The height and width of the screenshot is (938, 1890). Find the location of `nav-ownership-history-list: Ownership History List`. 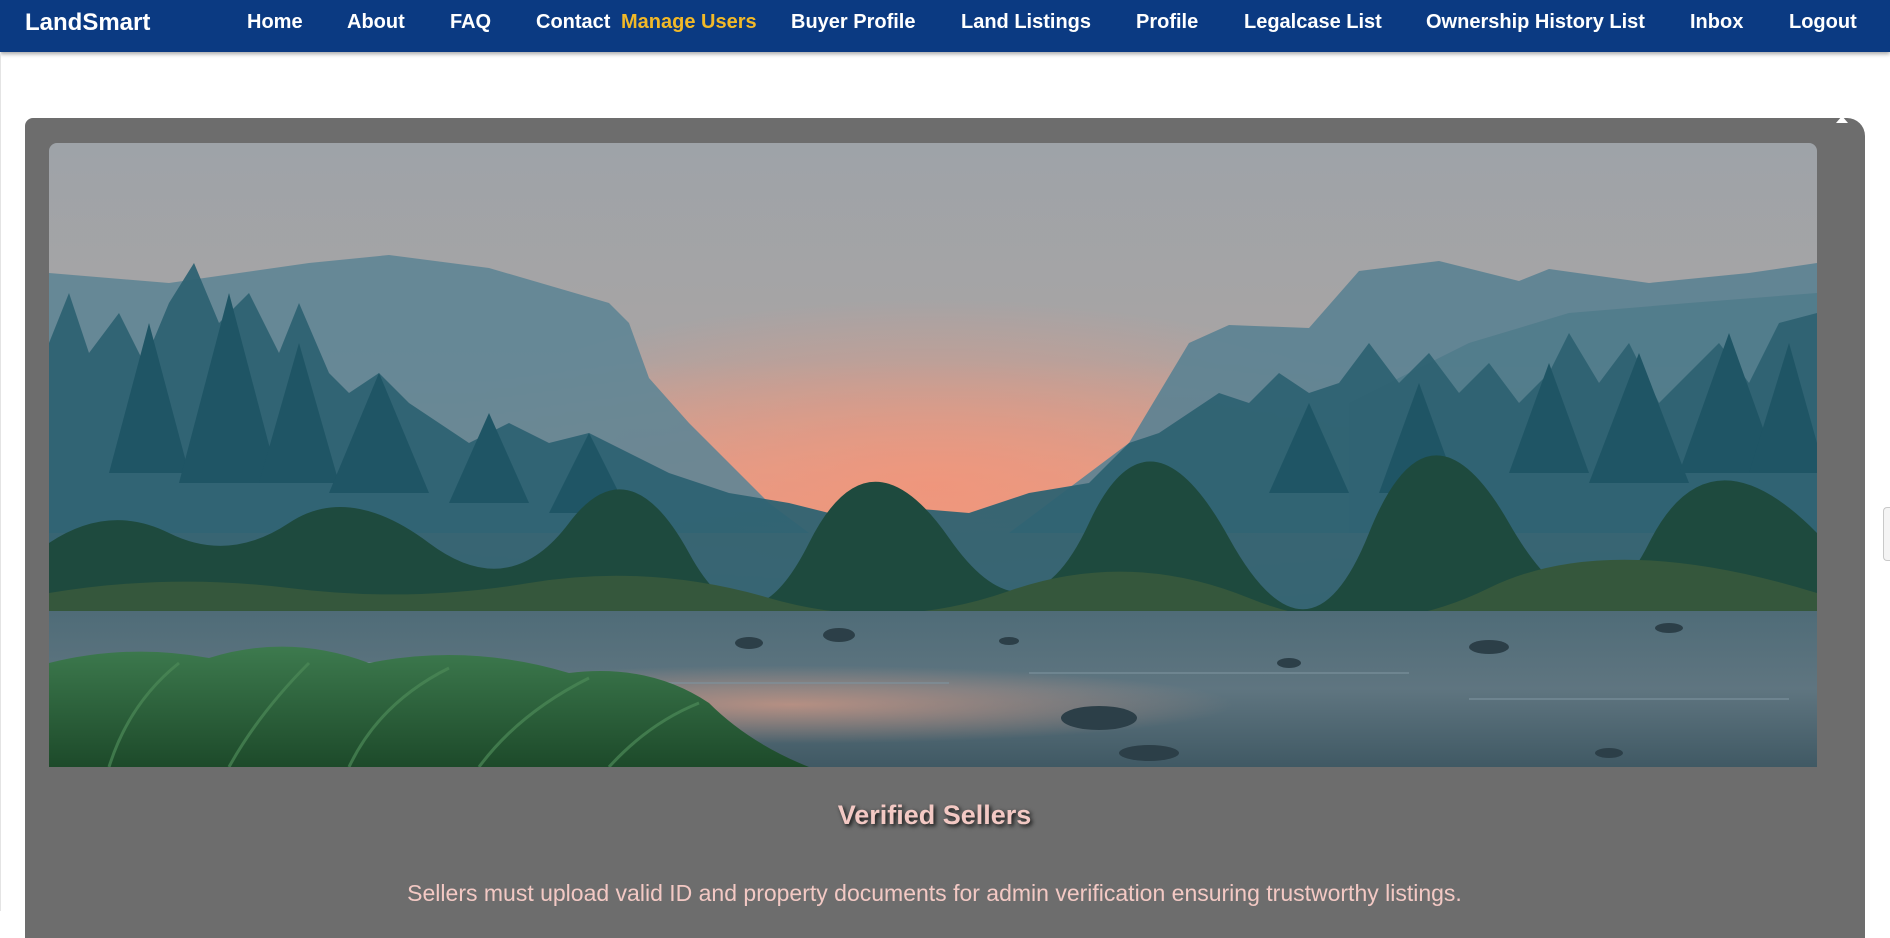

nav-ownership-history-list: Ownership History List is located at coordinates (1535, 22).